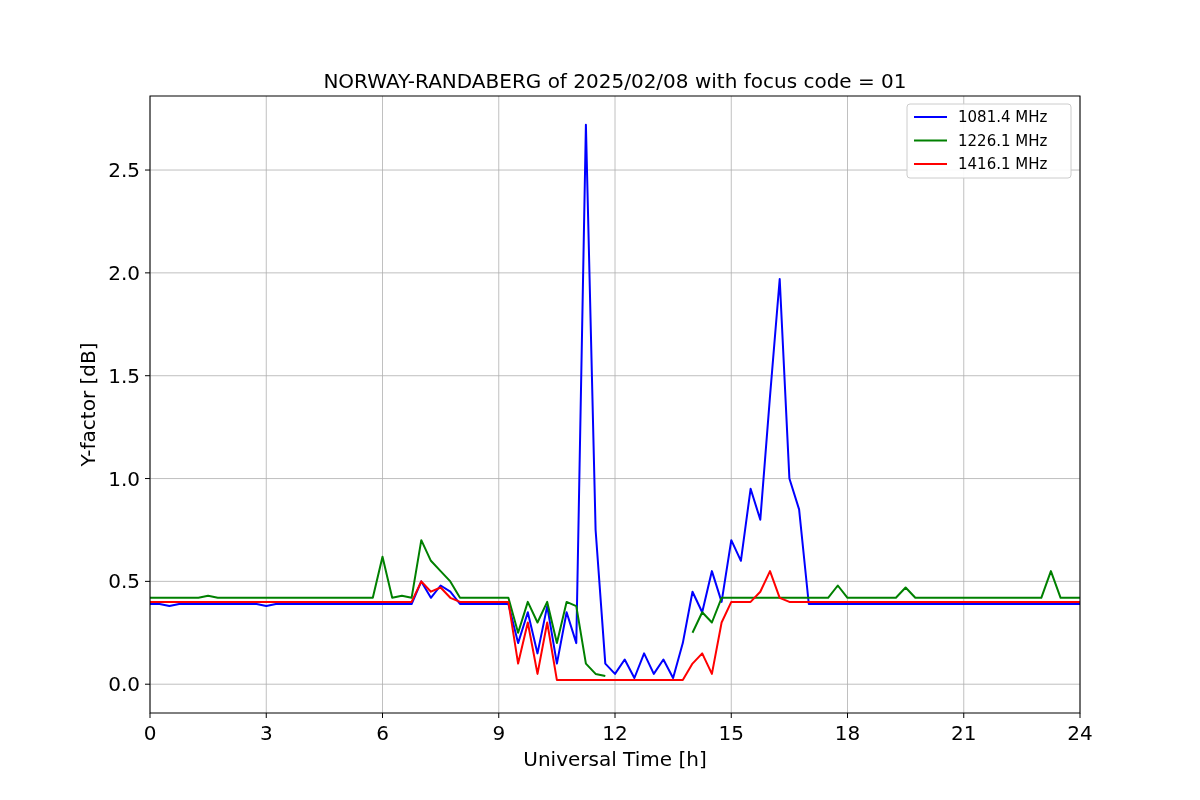 The image size is (1200, 800). What do you see at coordinates (731, 733) in the screenshot?
I see `x-tick-label: 15` at bounding box center [731, 733].